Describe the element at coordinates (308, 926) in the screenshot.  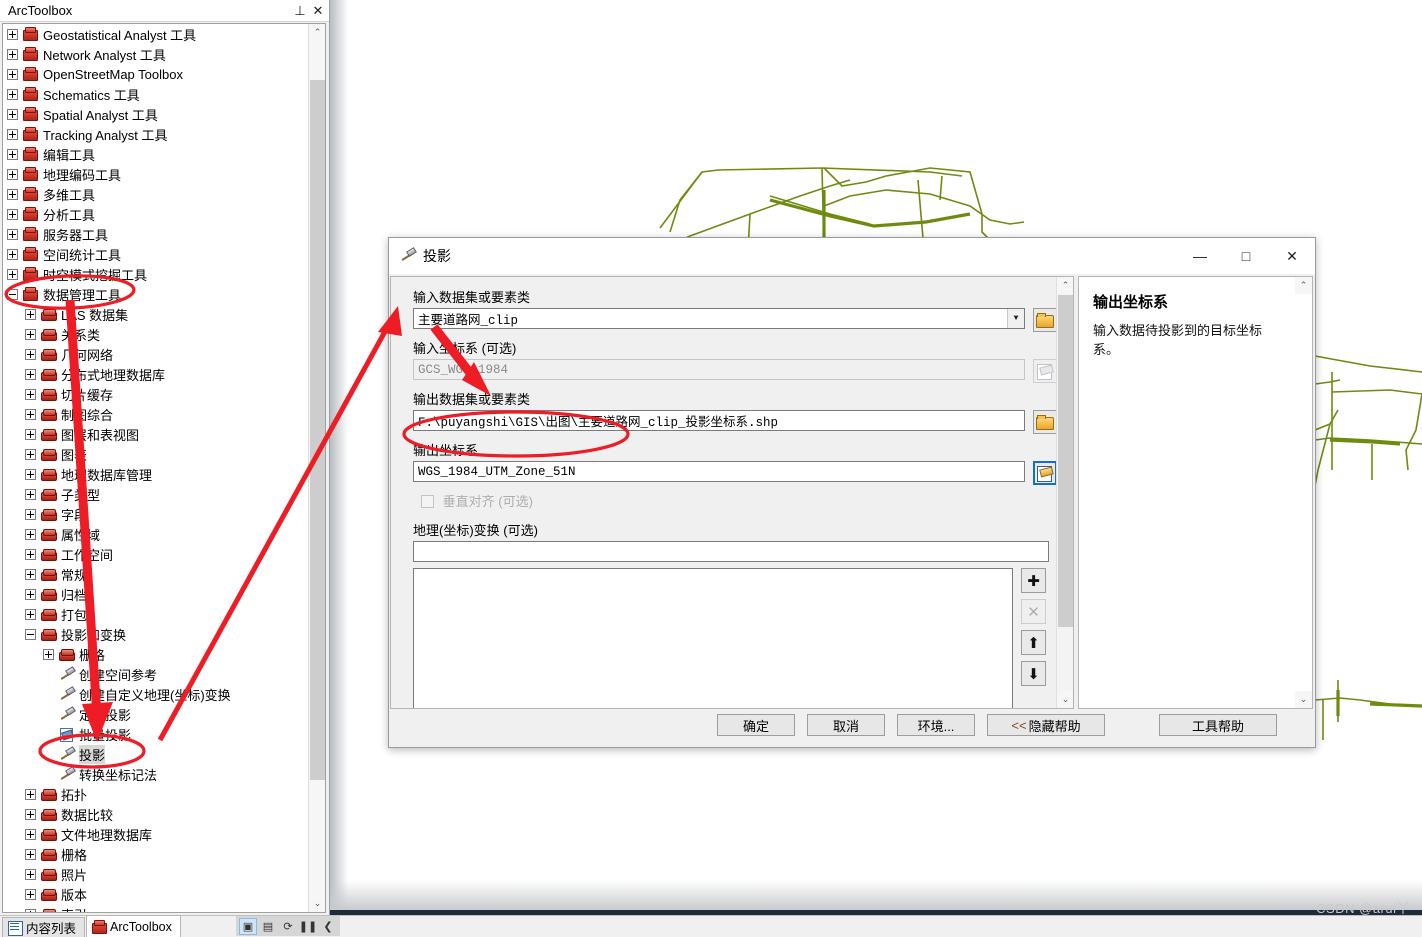
I see `pause-button: ❚❚` at that location.